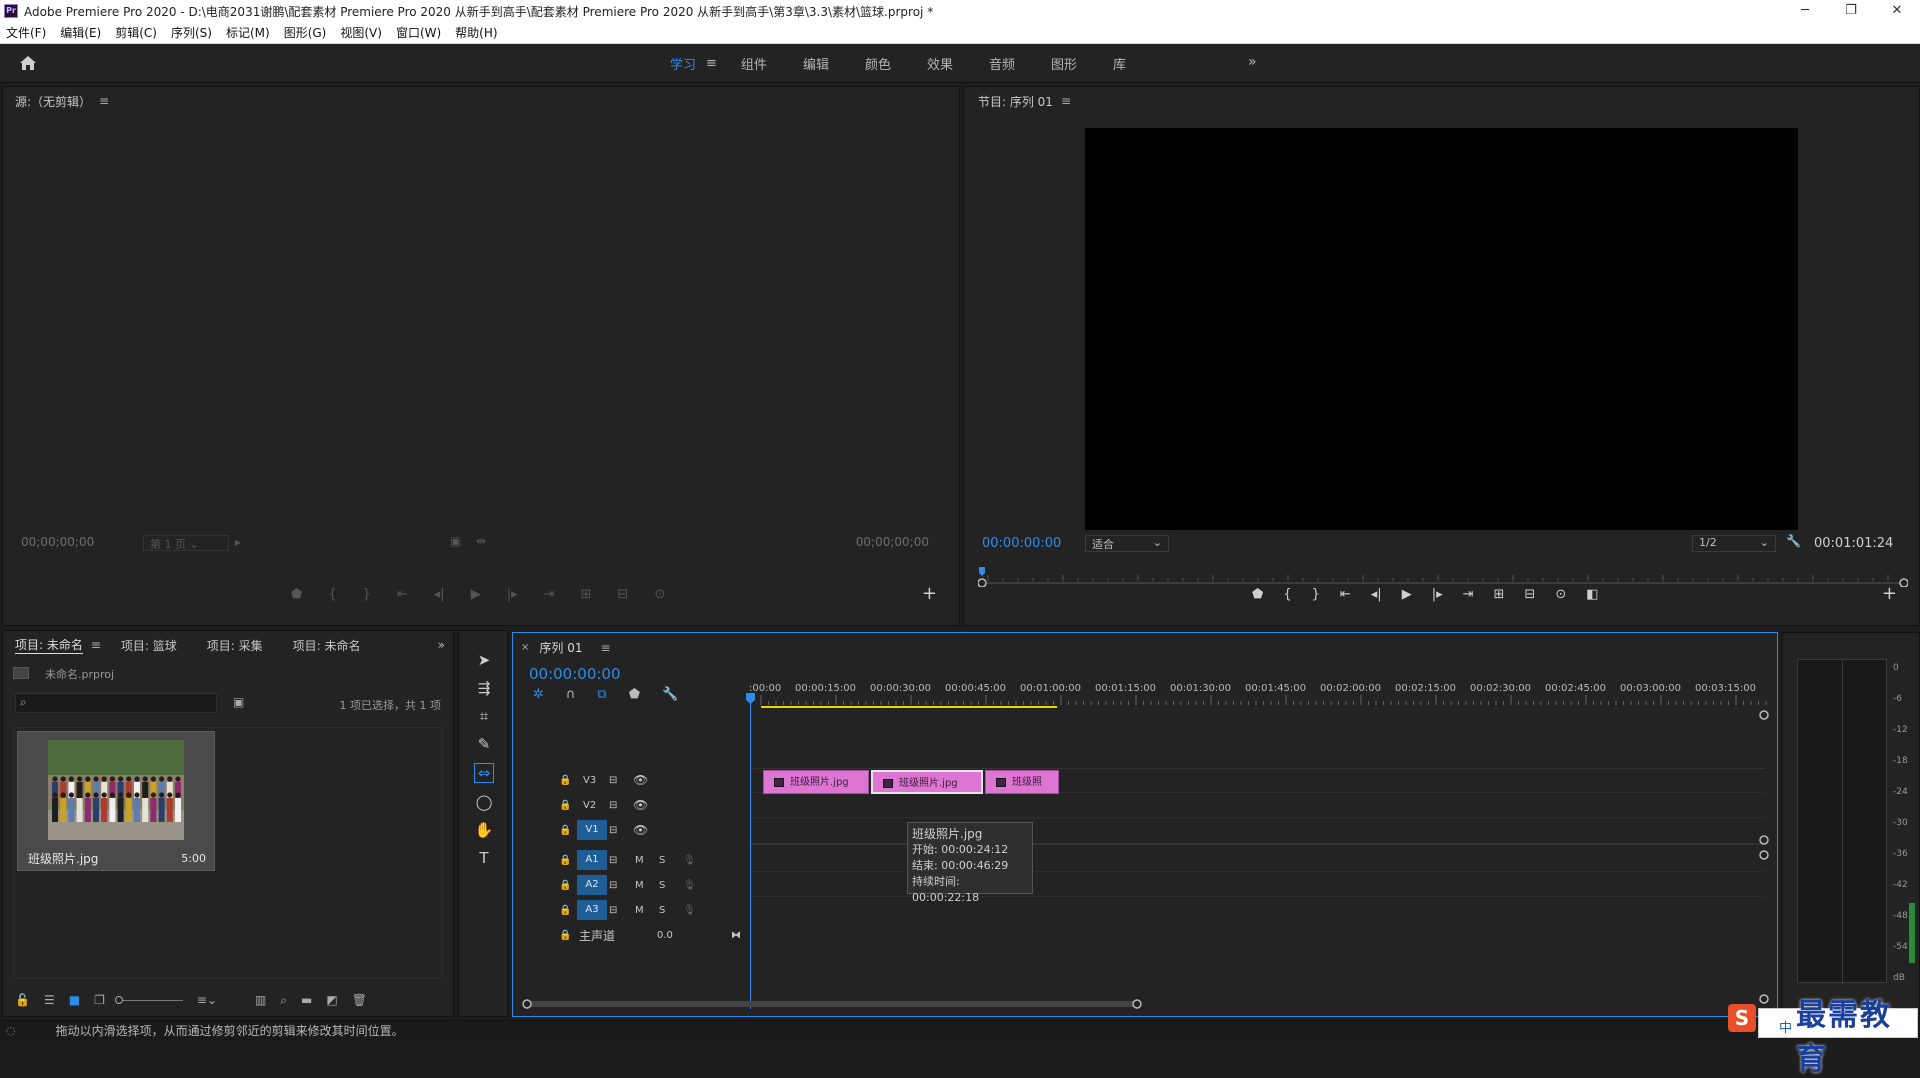  I want to click on page-dropdown: 第 1 页 ⌄, so click(186, 543).